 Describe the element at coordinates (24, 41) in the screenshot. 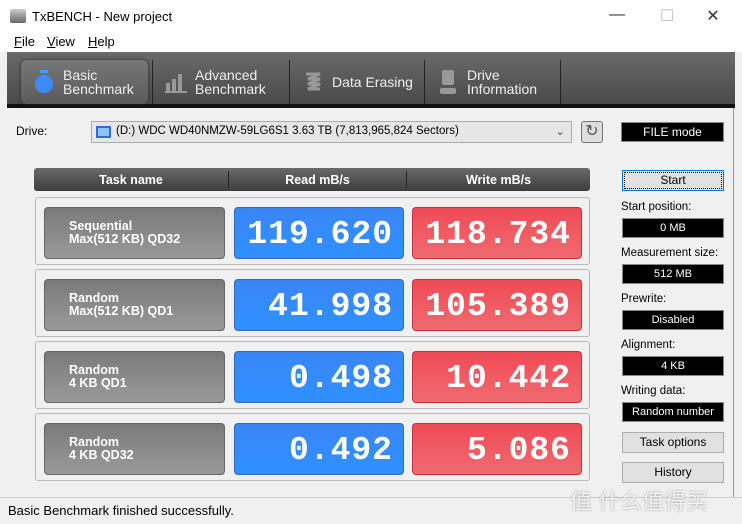

I see `menu-file: File` at that location.